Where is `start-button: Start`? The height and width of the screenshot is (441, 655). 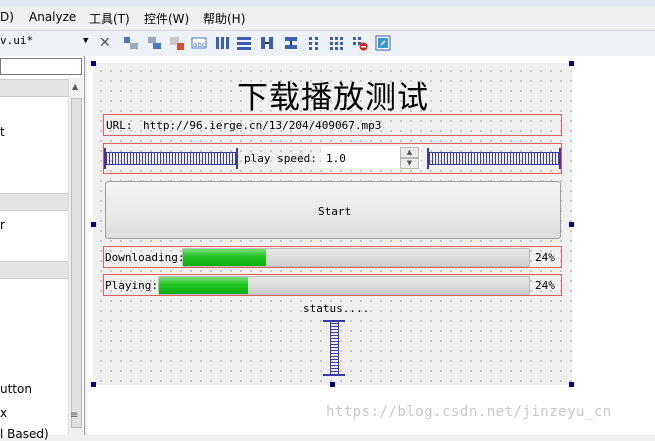 start-button: Start is located at coordinates (333, 210).